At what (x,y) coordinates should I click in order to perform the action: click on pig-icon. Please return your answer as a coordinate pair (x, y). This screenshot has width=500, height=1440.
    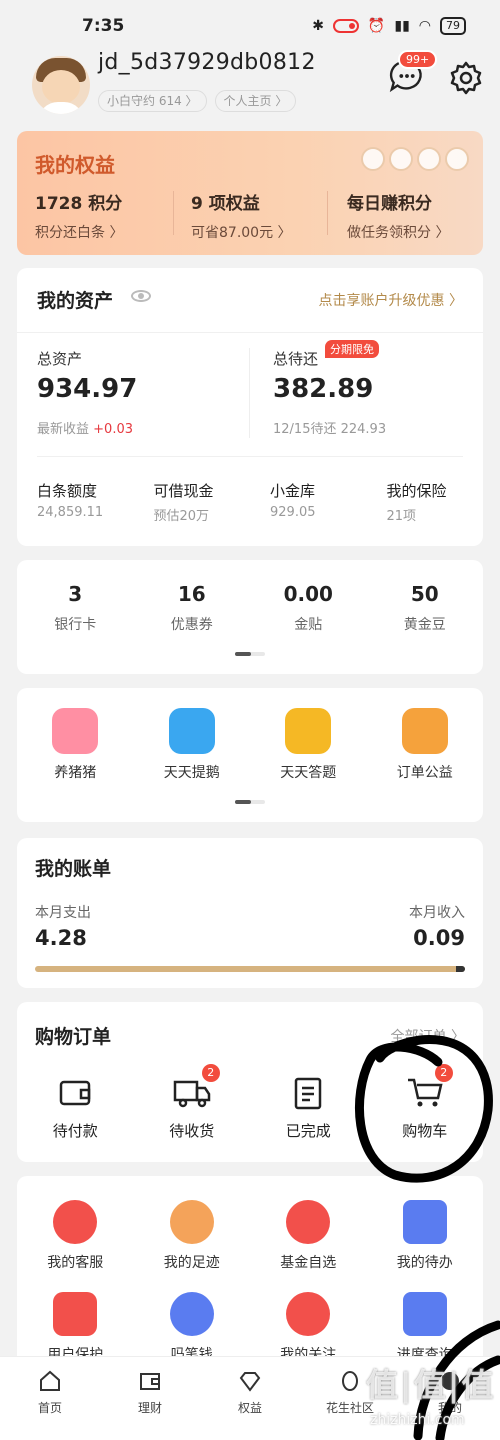
    Looking at the image, I should click on (75, 731).